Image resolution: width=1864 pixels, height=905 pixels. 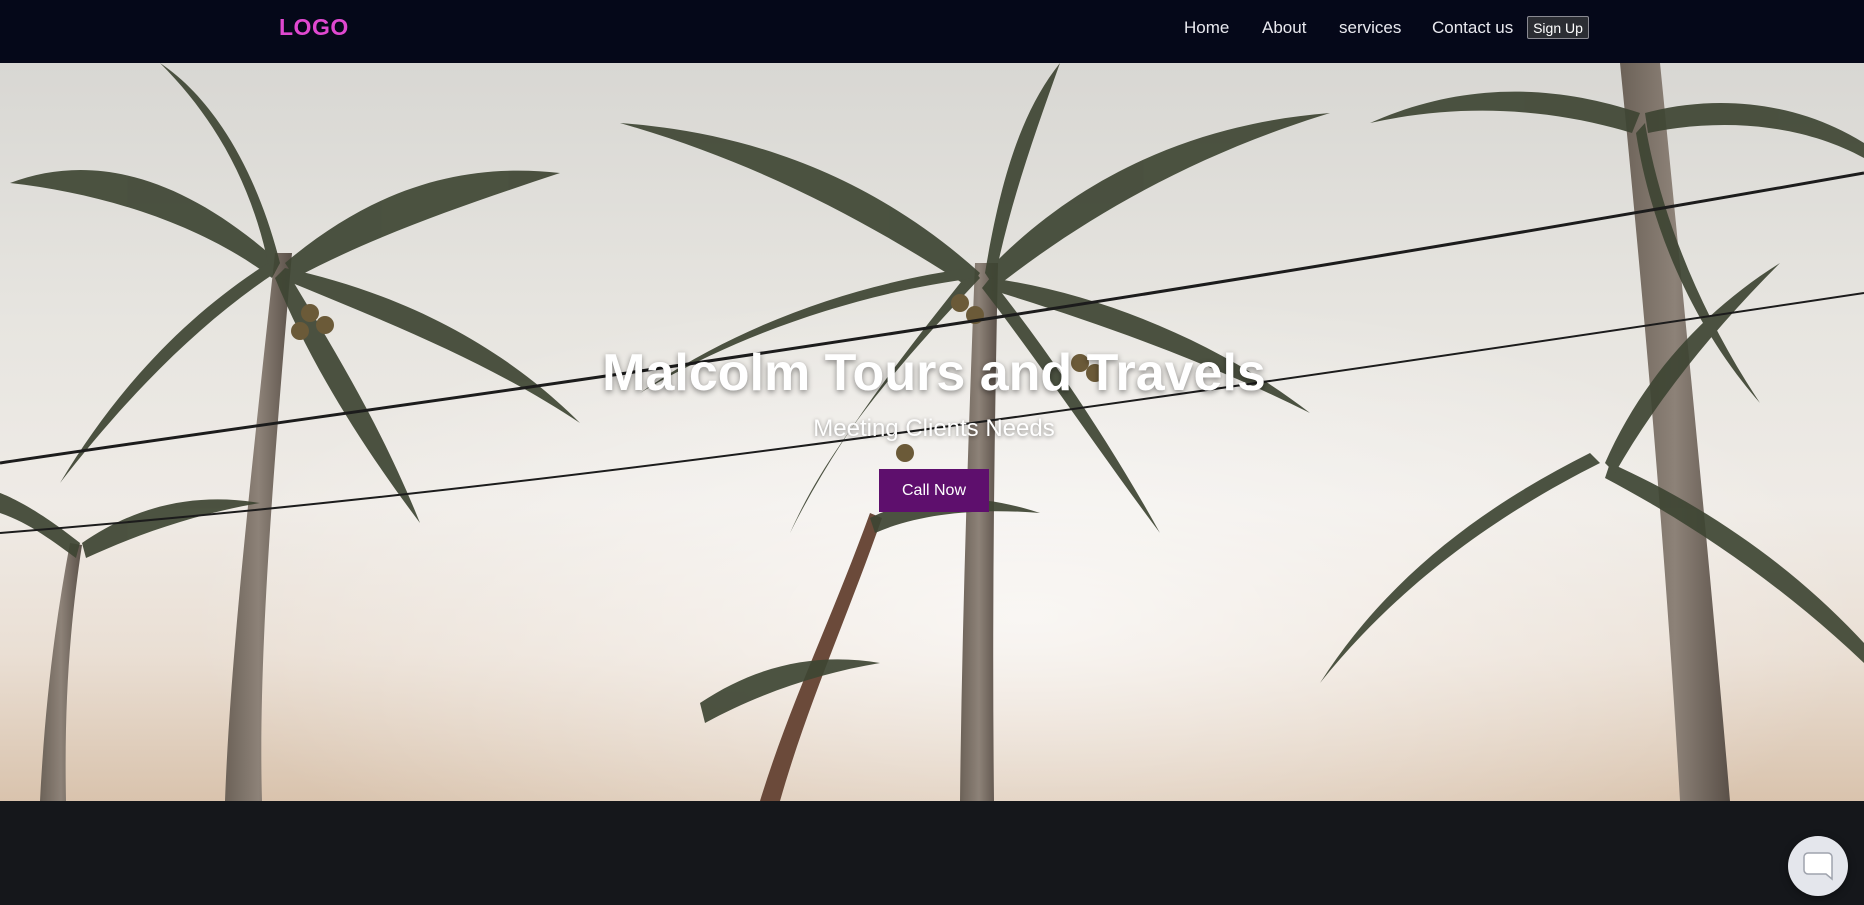 I want to click on nav-link-services: services, so click(x=1370, y=28).